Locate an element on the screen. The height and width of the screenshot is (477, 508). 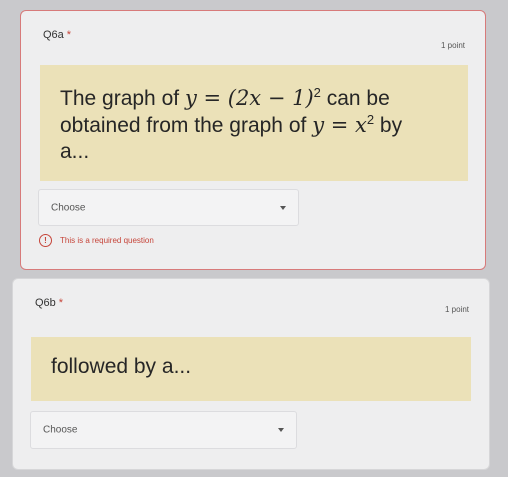
question-title: Q6b * is located at coordinates (49, 303).